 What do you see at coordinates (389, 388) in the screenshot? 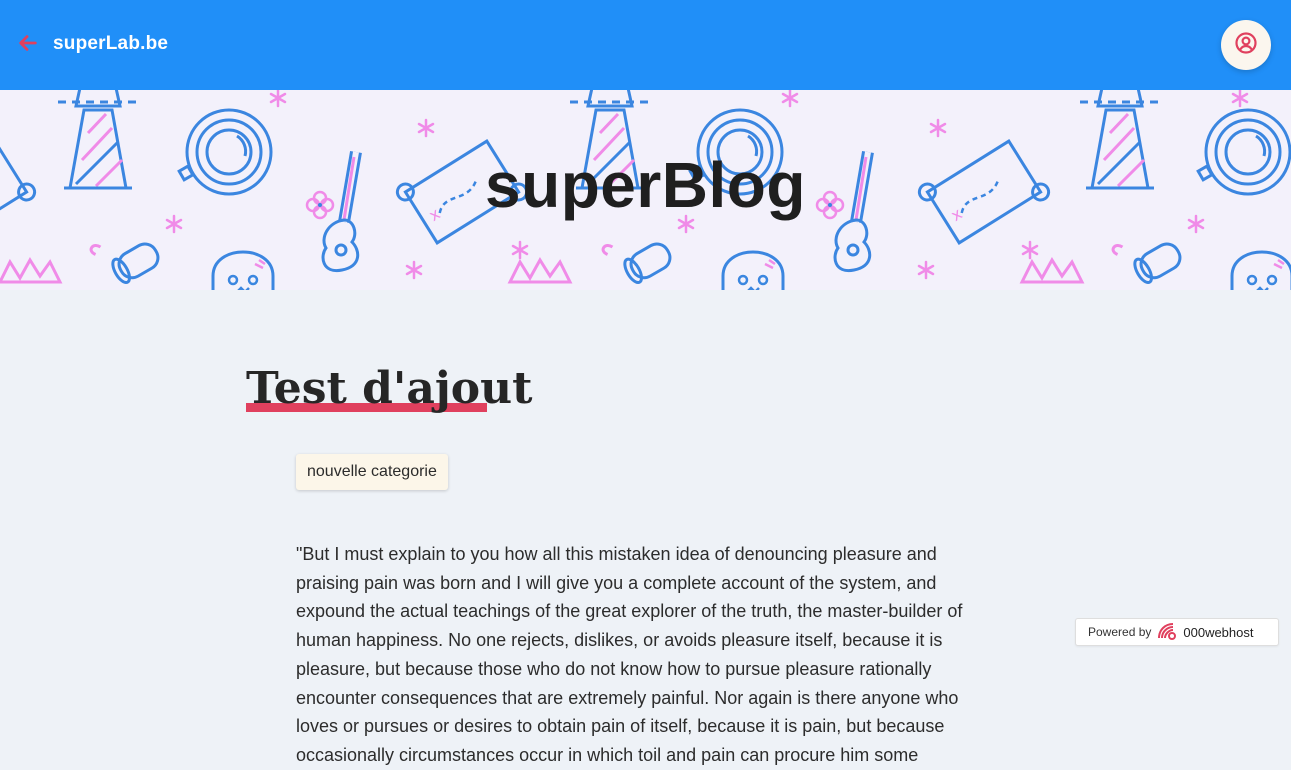
I see `post-title: Test d'ajout` at bounding box center [389, 388].